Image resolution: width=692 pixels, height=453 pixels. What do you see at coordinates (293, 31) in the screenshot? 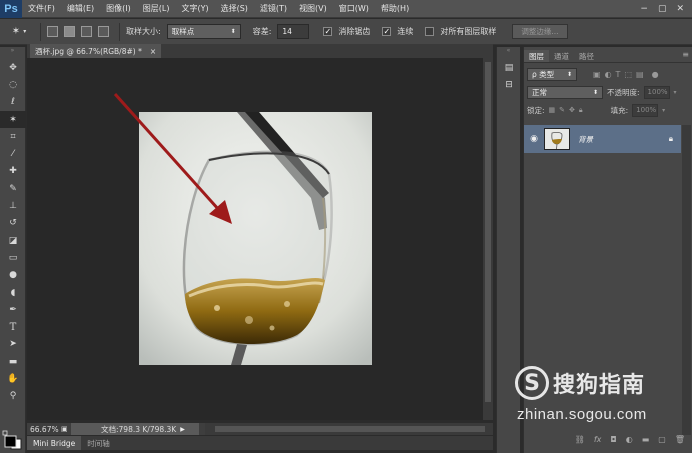
I see `tolerance-input: 14` at bounding box center [293, 31].